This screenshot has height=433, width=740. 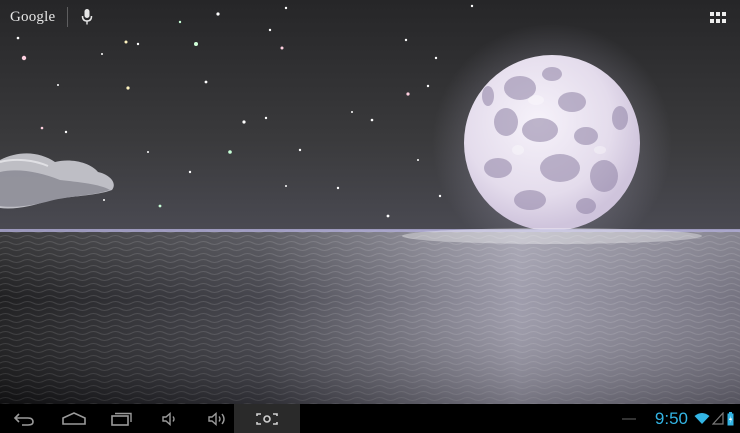 What do you see at coordinates (267, 418) in the screenshot?
I see `screenshot-icon` at bounding box center [267, 418].